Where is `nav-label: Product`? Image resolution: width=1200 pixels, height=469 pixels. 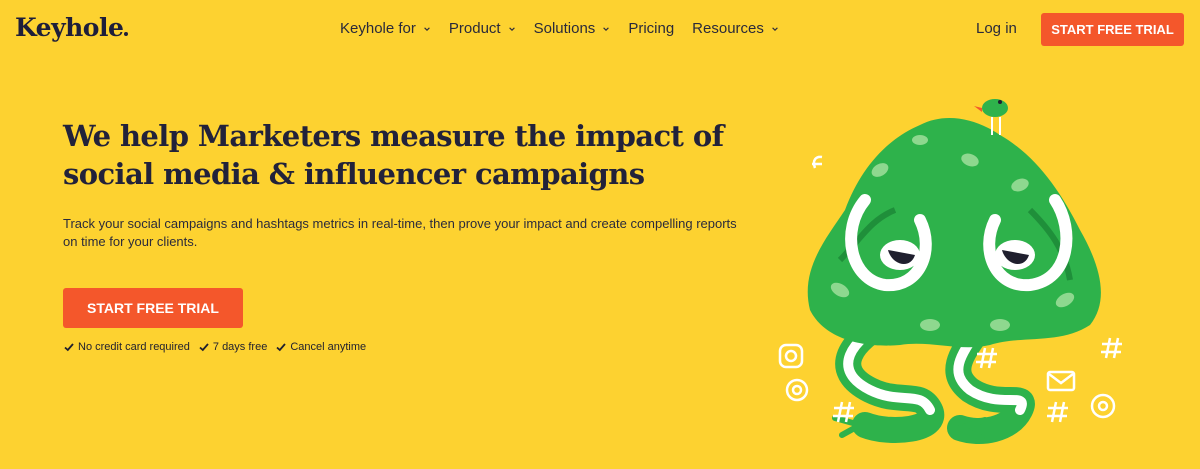 nav-label: Product is located at coordinates (474, 28).